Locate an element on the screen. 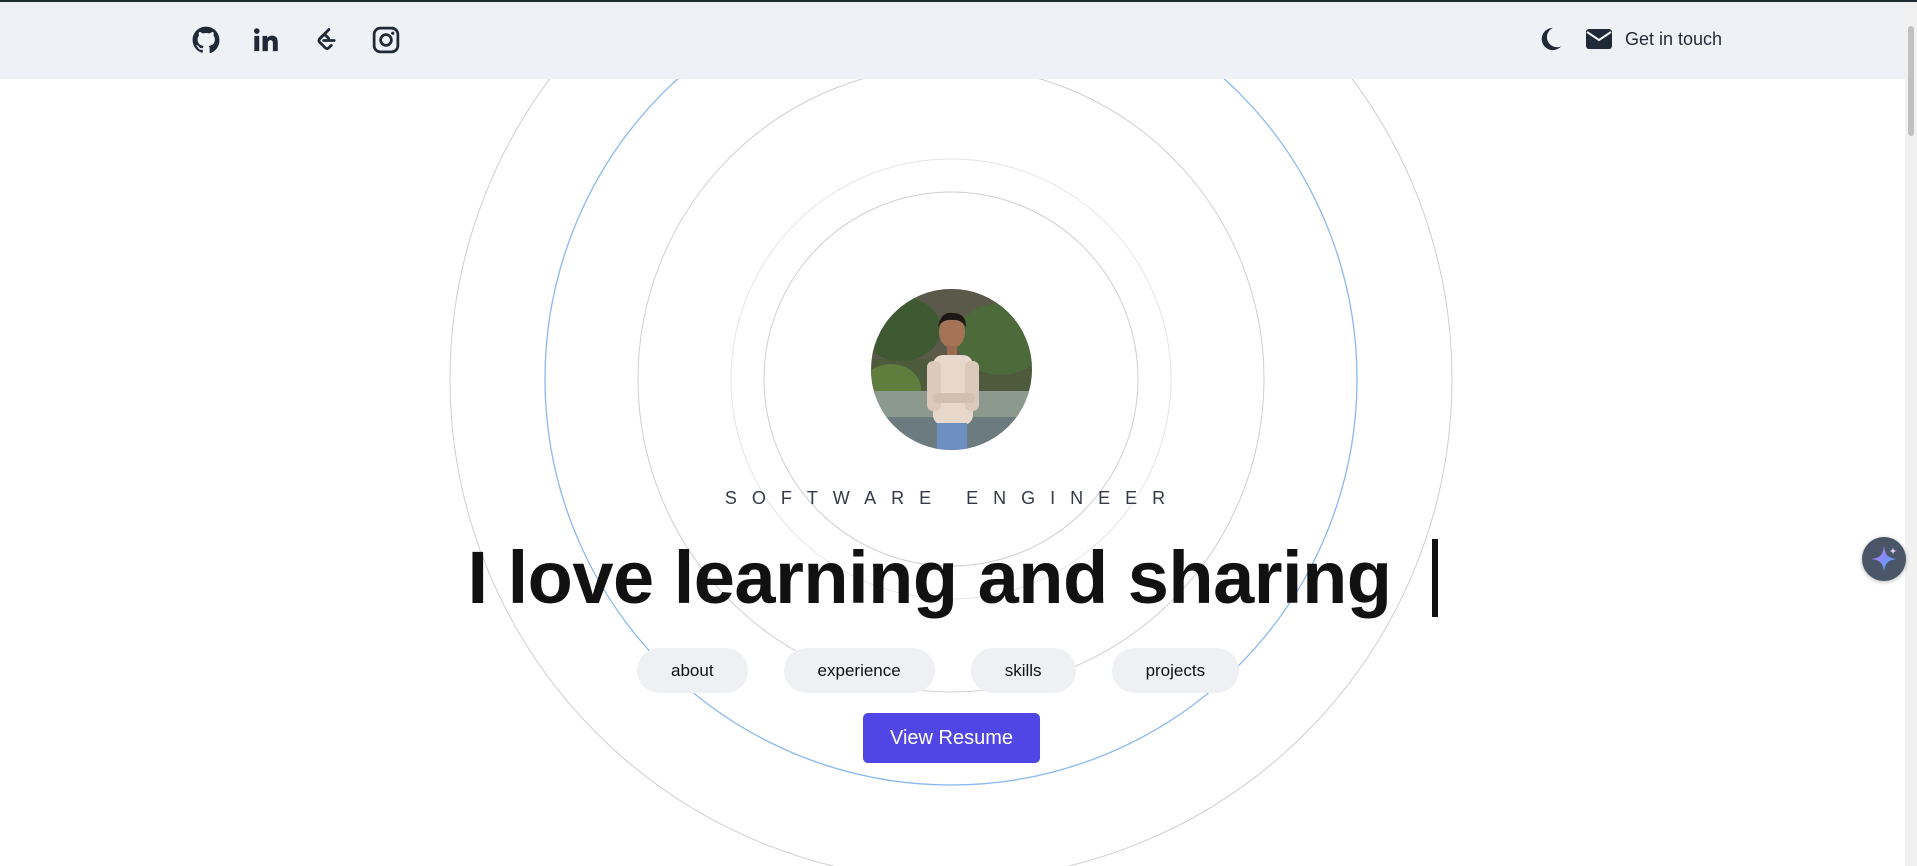 This screenshot has width=1917, height=866. assistant-button is located at coordinates (1884, 559).